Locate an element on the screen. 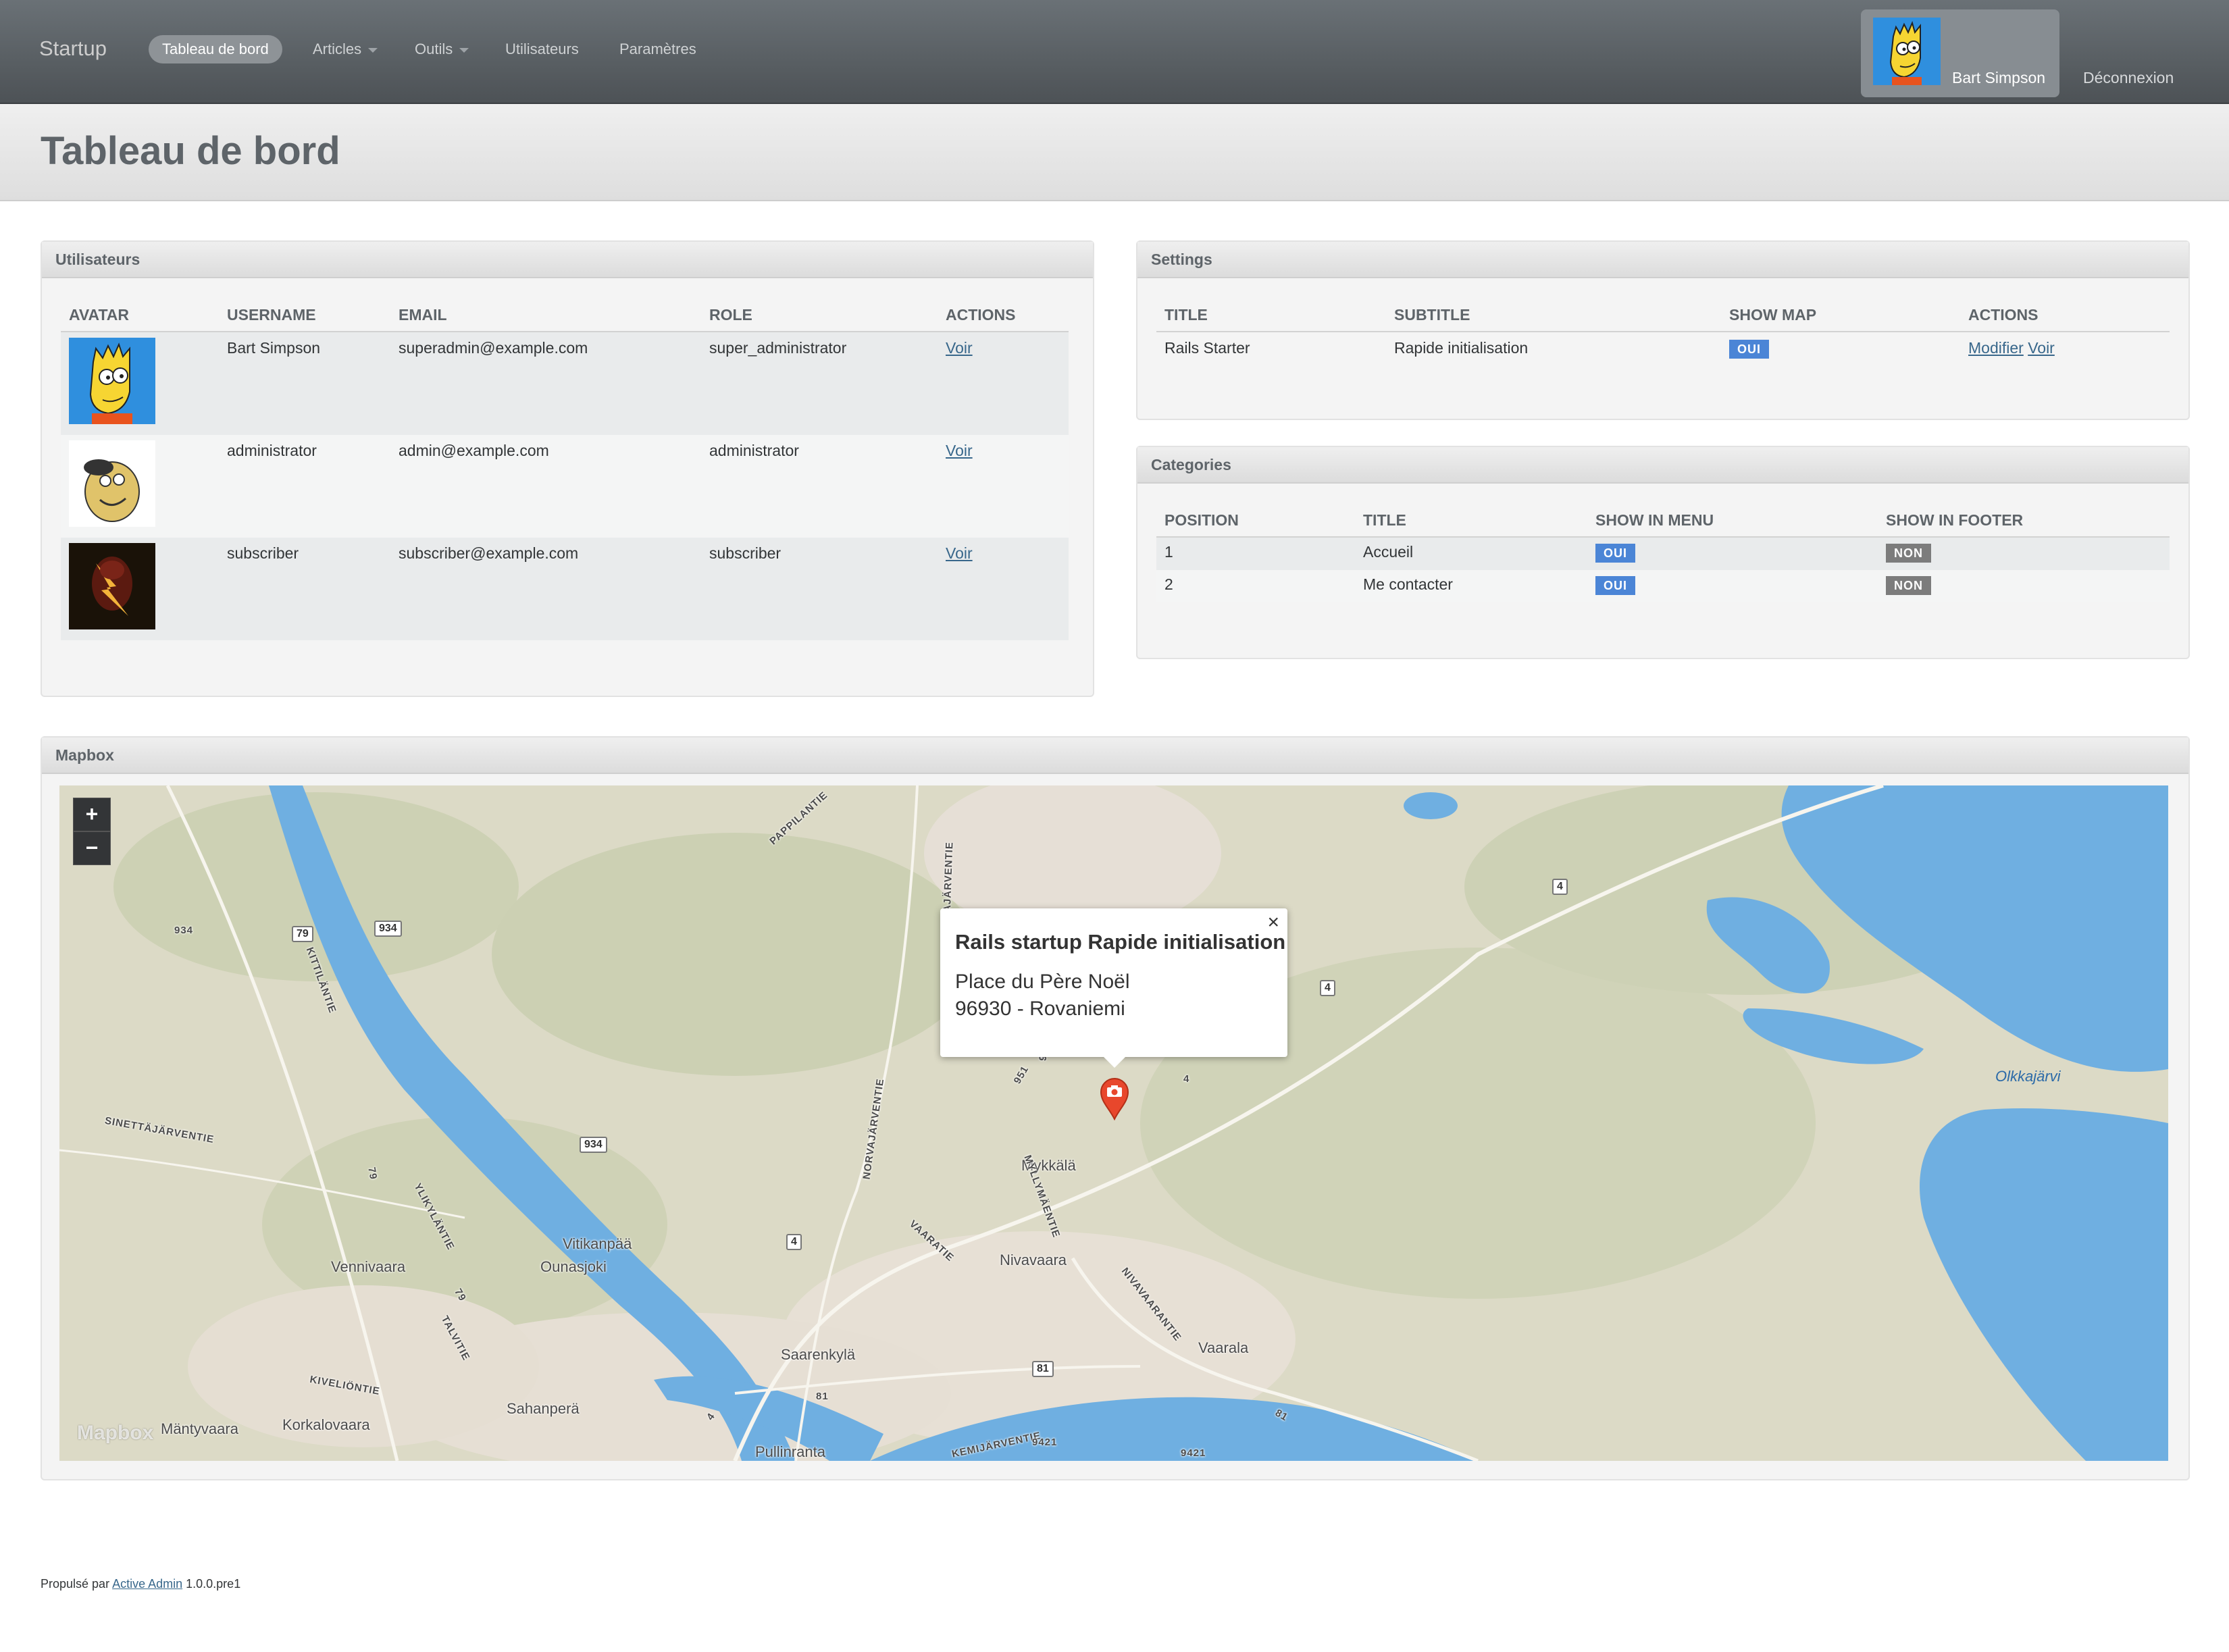  map-place-label: Vaarala is located at coordinates (1223, 1347).